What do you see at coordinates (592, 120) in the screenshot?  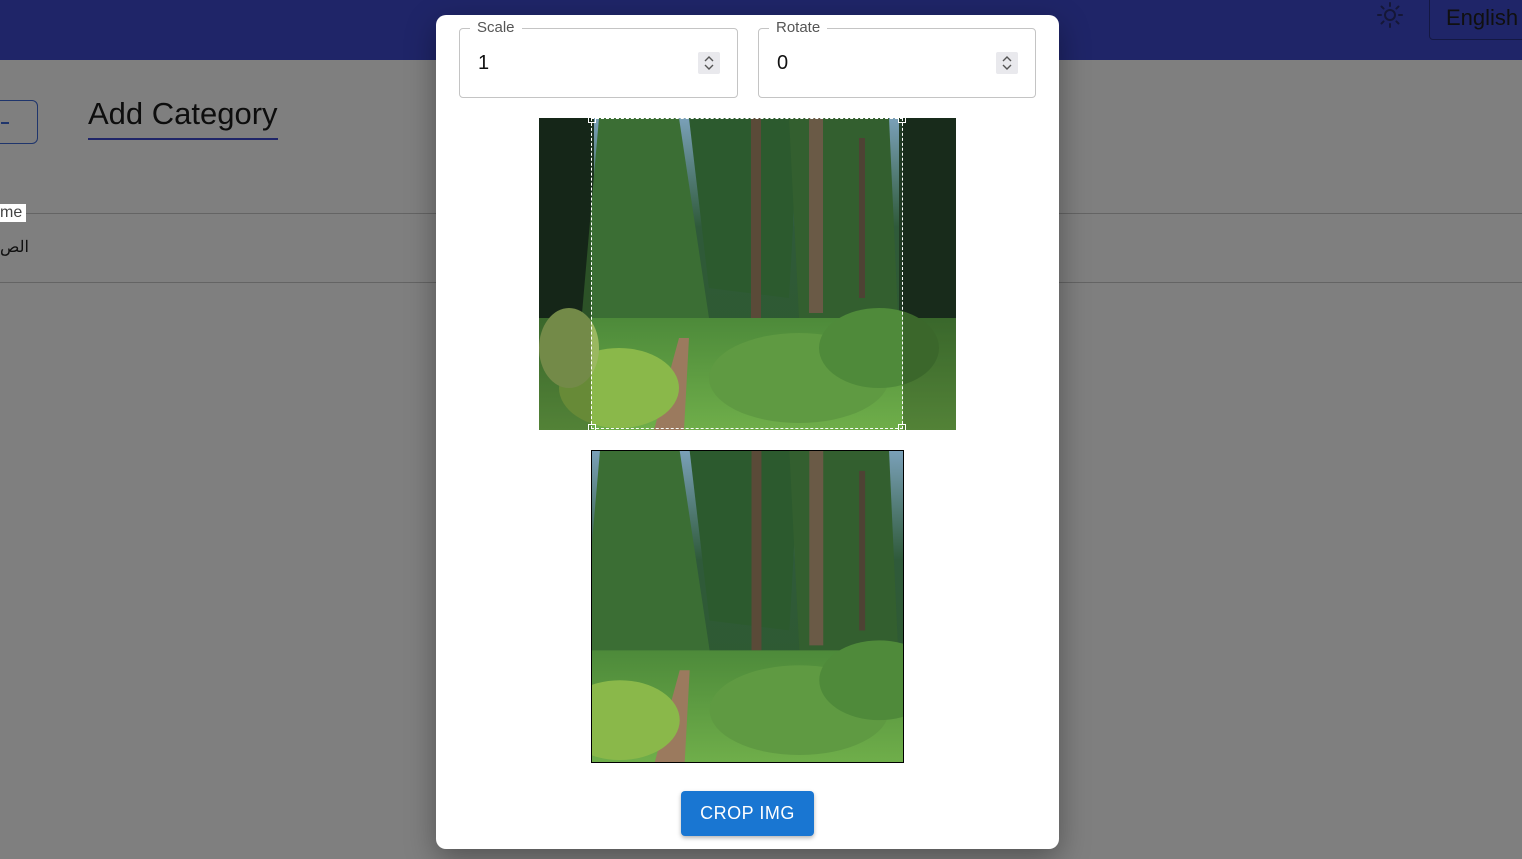 I see `crop-handle-nw` at bounding box center [592, 120].